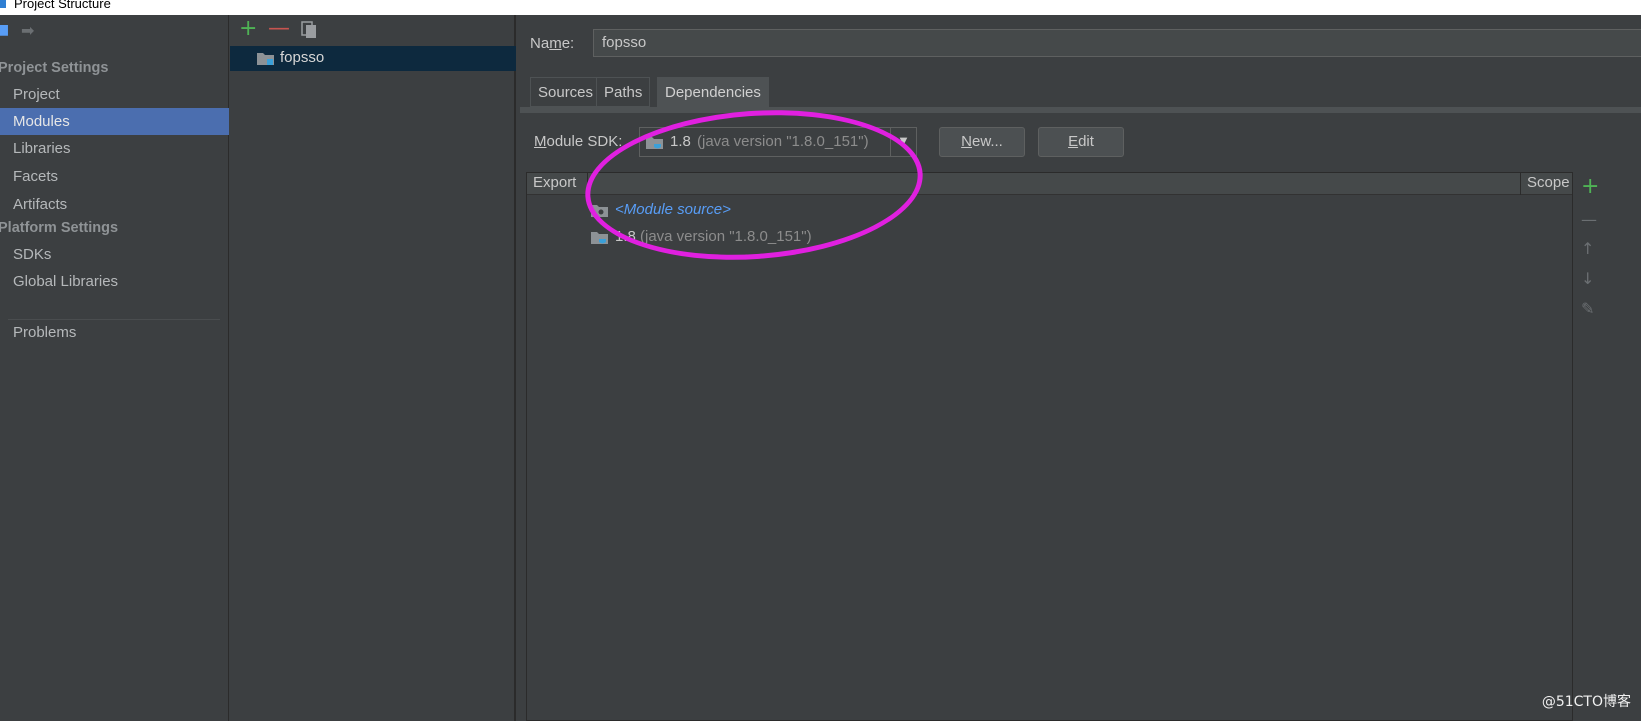 The height and width of the screenshot is (721, 1641). Describe the element at coordinates (114, 332) in the screenshot. I see `nav-item-problems: Problems` at that location.